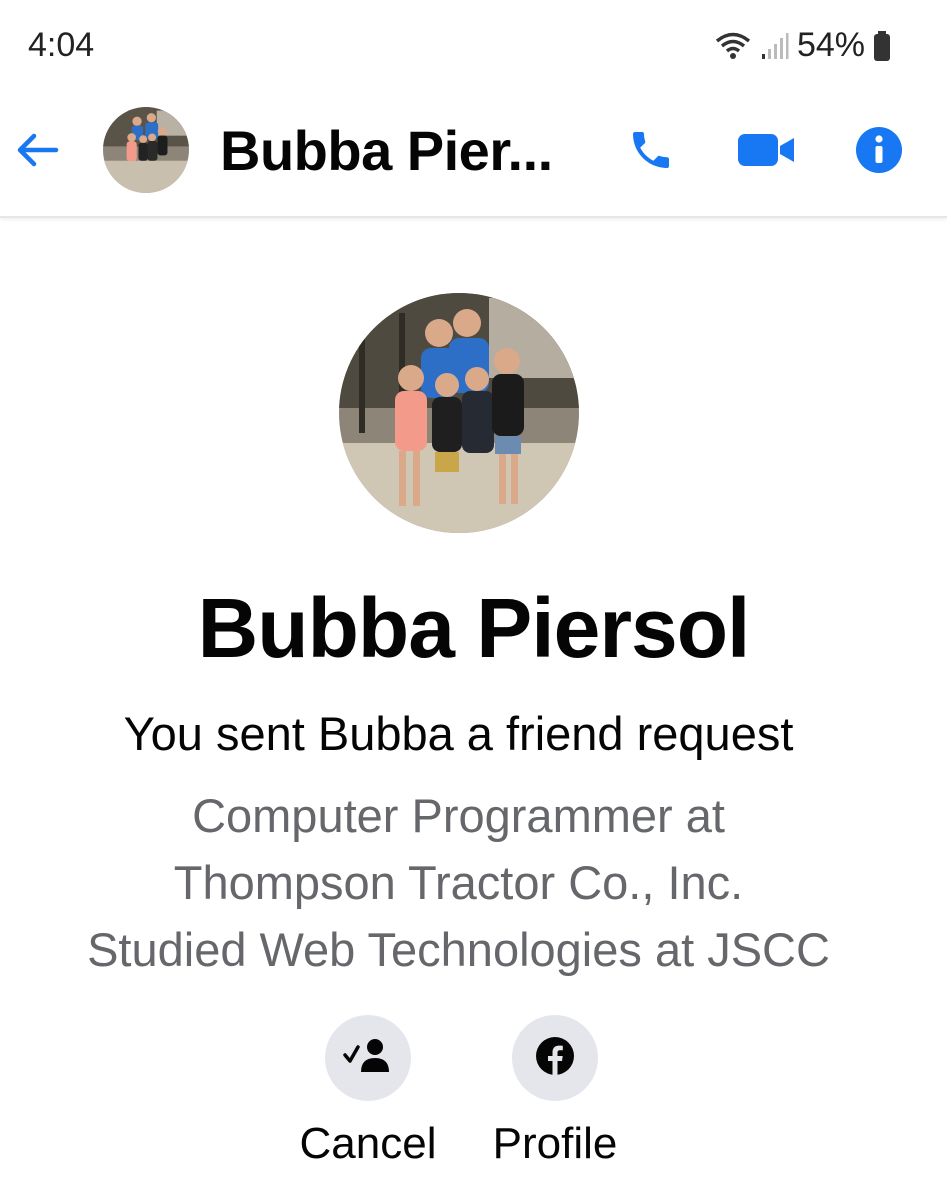  I want to click on video-call-button, so click(767, 152).